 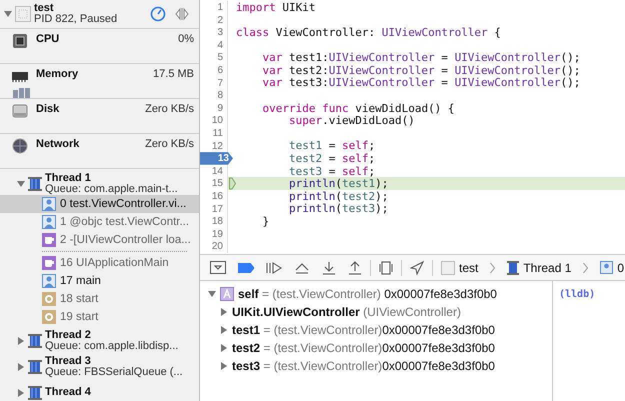 What do you see at coordinates (158, 14) in the screenshot?
I see `gauge-icon` at bounding box center [158, 14].